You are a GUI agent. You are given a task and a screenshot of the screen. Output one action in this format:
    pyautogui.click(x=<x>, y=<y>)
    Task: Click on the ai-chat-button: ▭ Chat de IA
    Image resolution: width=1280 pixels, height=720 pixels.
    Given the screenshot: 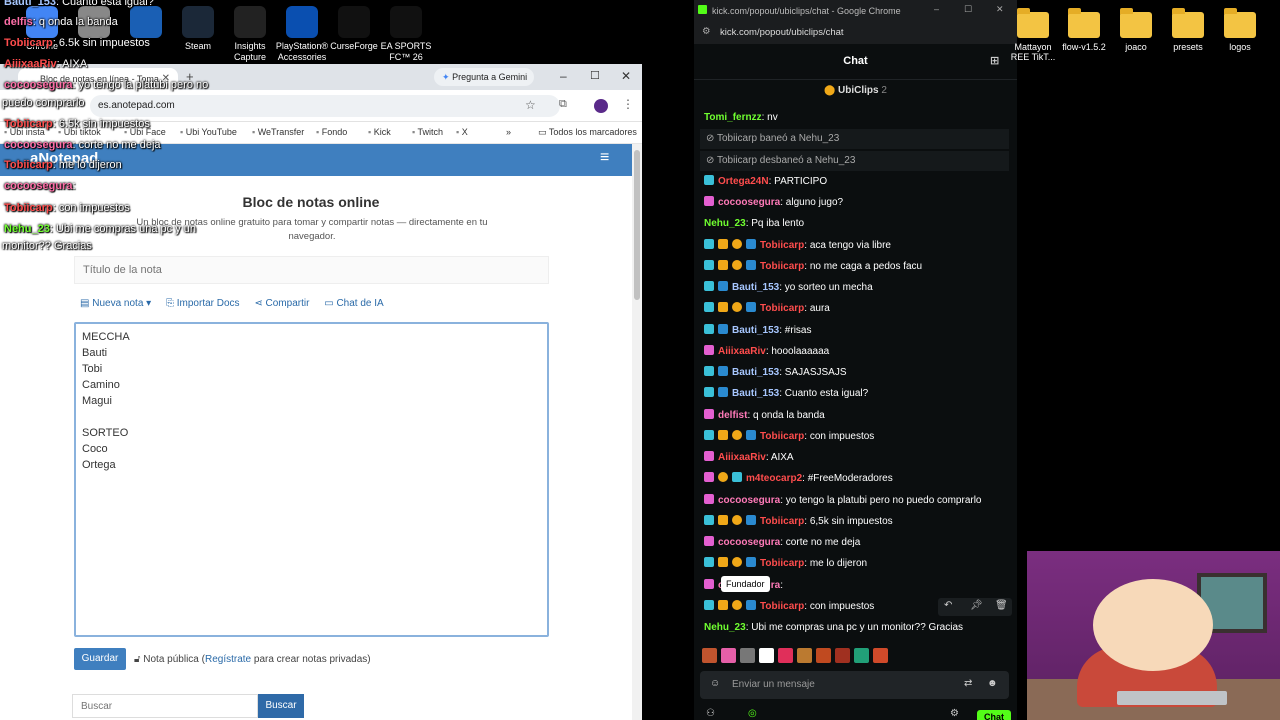 What is the action you would take?
    pyautogui.click(x=354, y=303)
    